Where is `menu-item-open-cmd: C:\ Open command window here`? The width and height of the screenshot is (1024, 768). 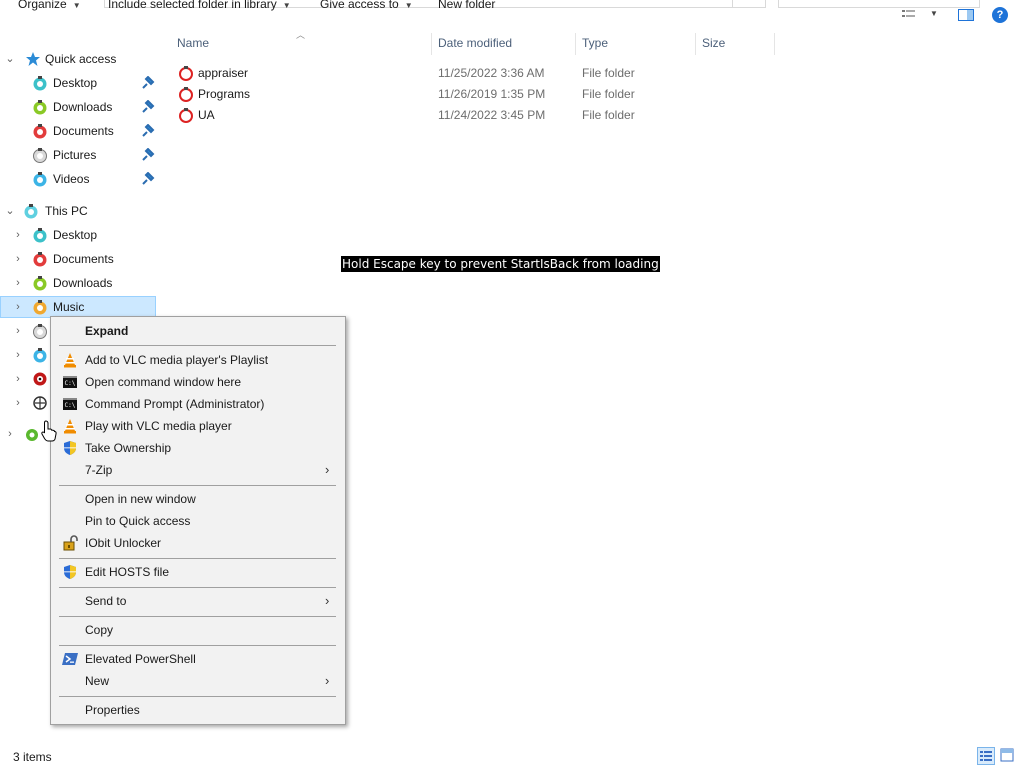 menu-item-open-cmd: C:\ Open command window here is located at coordinates (198, 382).